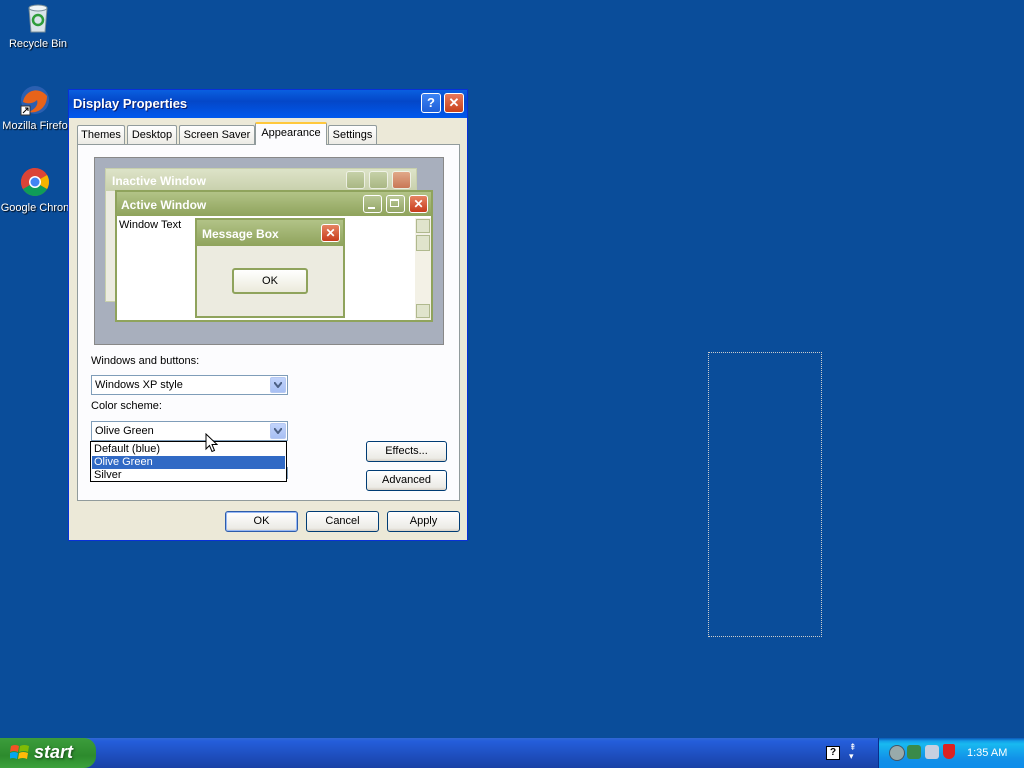  I want to click on recycle-bin-icon, so click(38, 18).